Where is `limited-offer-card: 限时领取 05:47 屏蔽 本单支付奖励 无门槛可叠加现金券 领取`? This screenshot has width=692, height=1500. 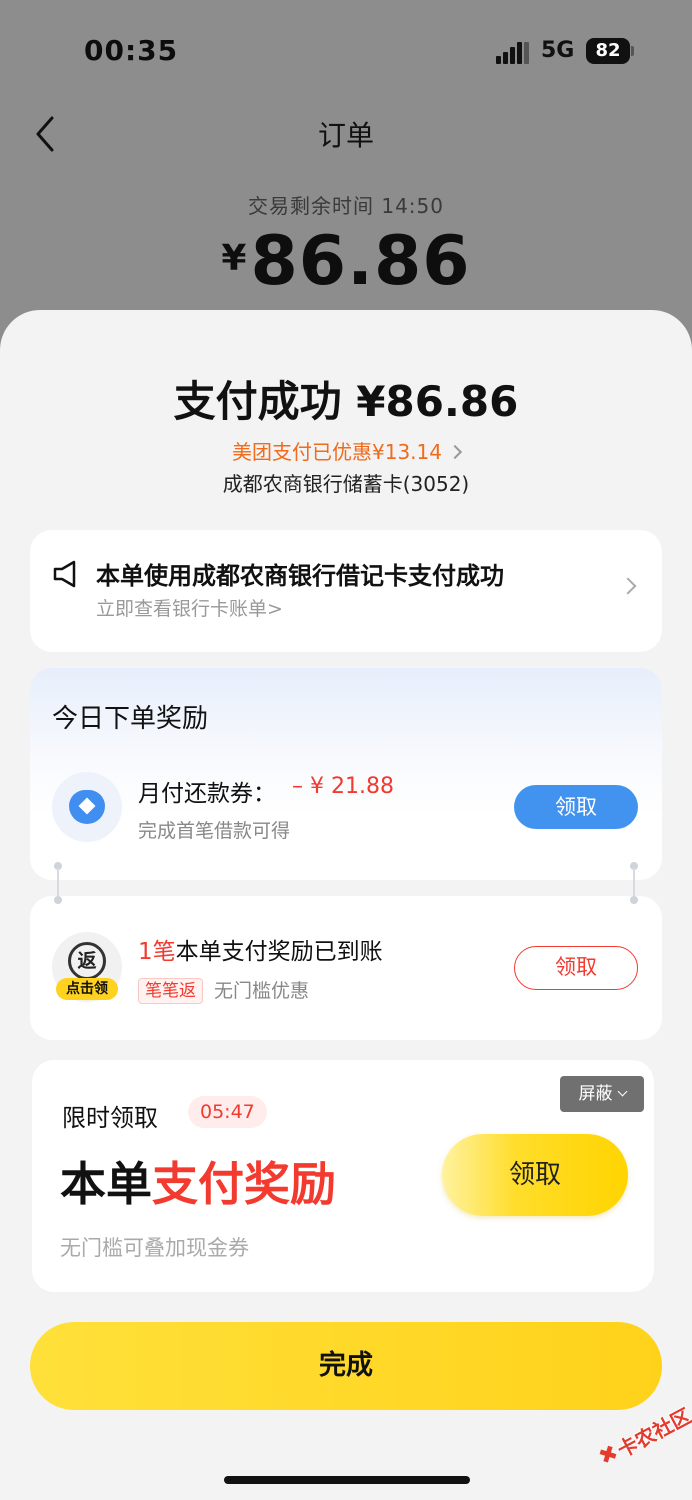
limited-offer-card: 限时领取 05:47 屏蔽 本单支付奖励 无门槛可叠加现金券 领取 is located at coordinates (343, 1176).